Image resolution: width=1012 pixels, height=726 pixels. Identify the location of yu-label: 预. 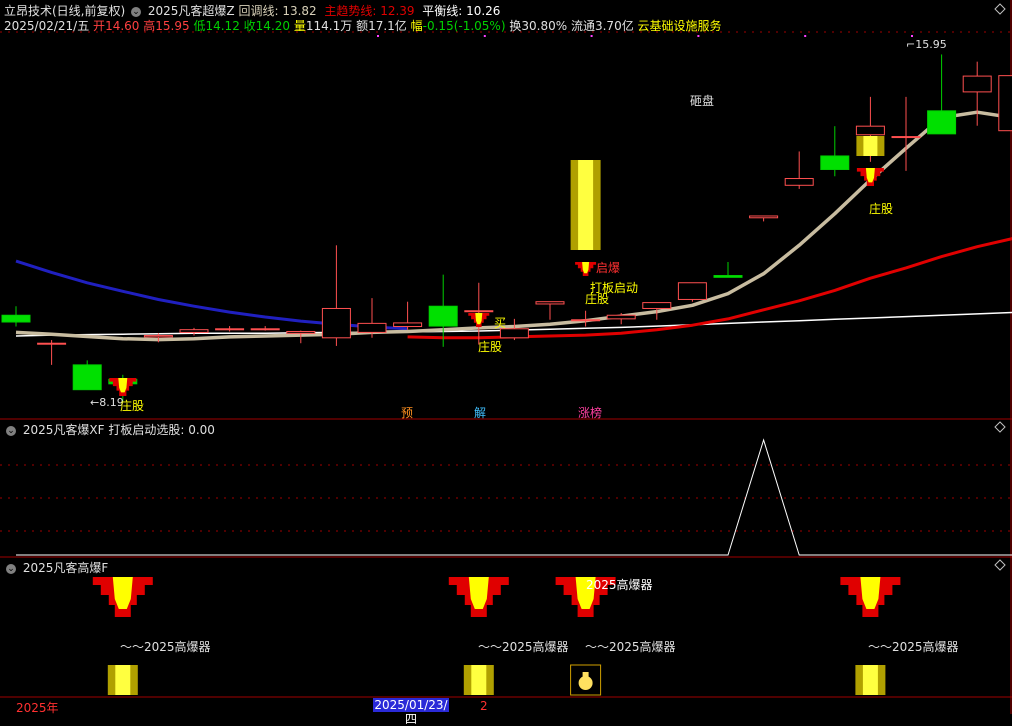
(407, 413).